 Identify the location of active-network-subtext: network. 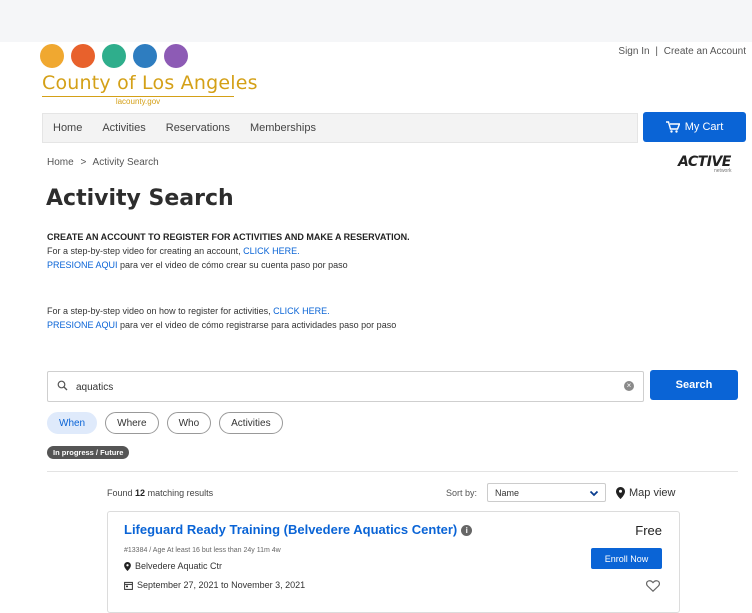
(723, 171).